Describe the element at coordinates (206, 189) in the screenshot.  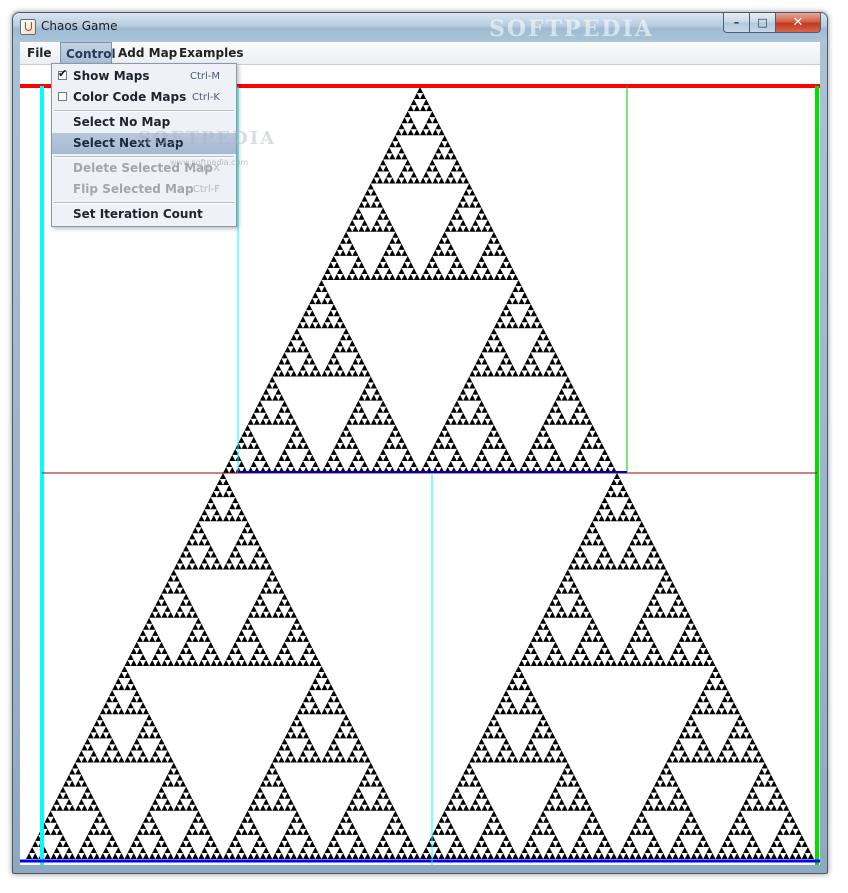
I see `flip-selected-map-accel: Ctrl-F` at that location.